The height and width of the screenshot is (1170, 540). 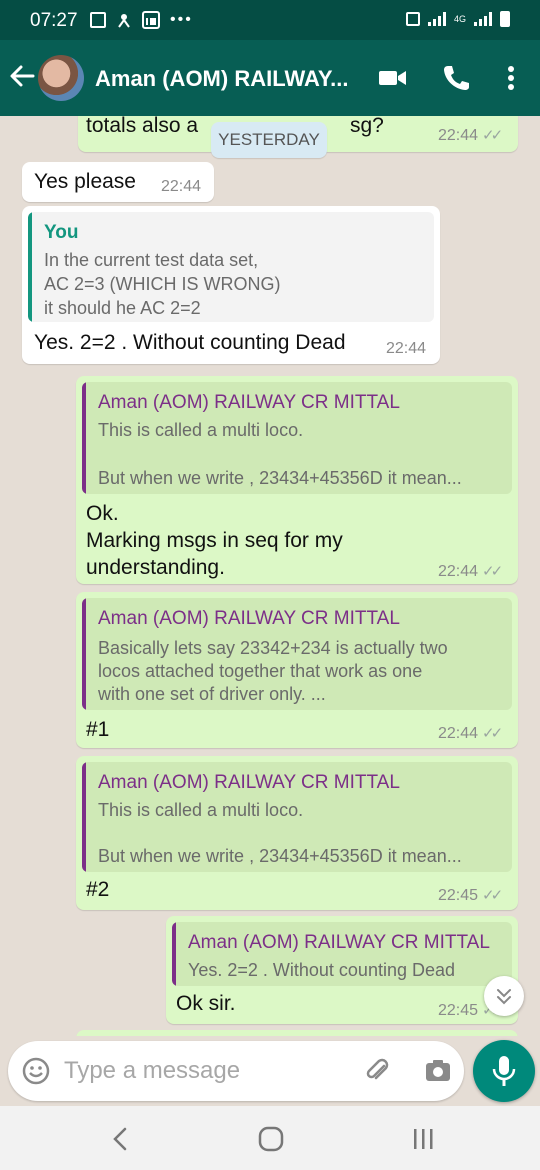 What do you see at coordinates (270, 20) in the screenshot?
I see `status-bar: 07:27 ••• 4G` at bounding box center [270, 20].